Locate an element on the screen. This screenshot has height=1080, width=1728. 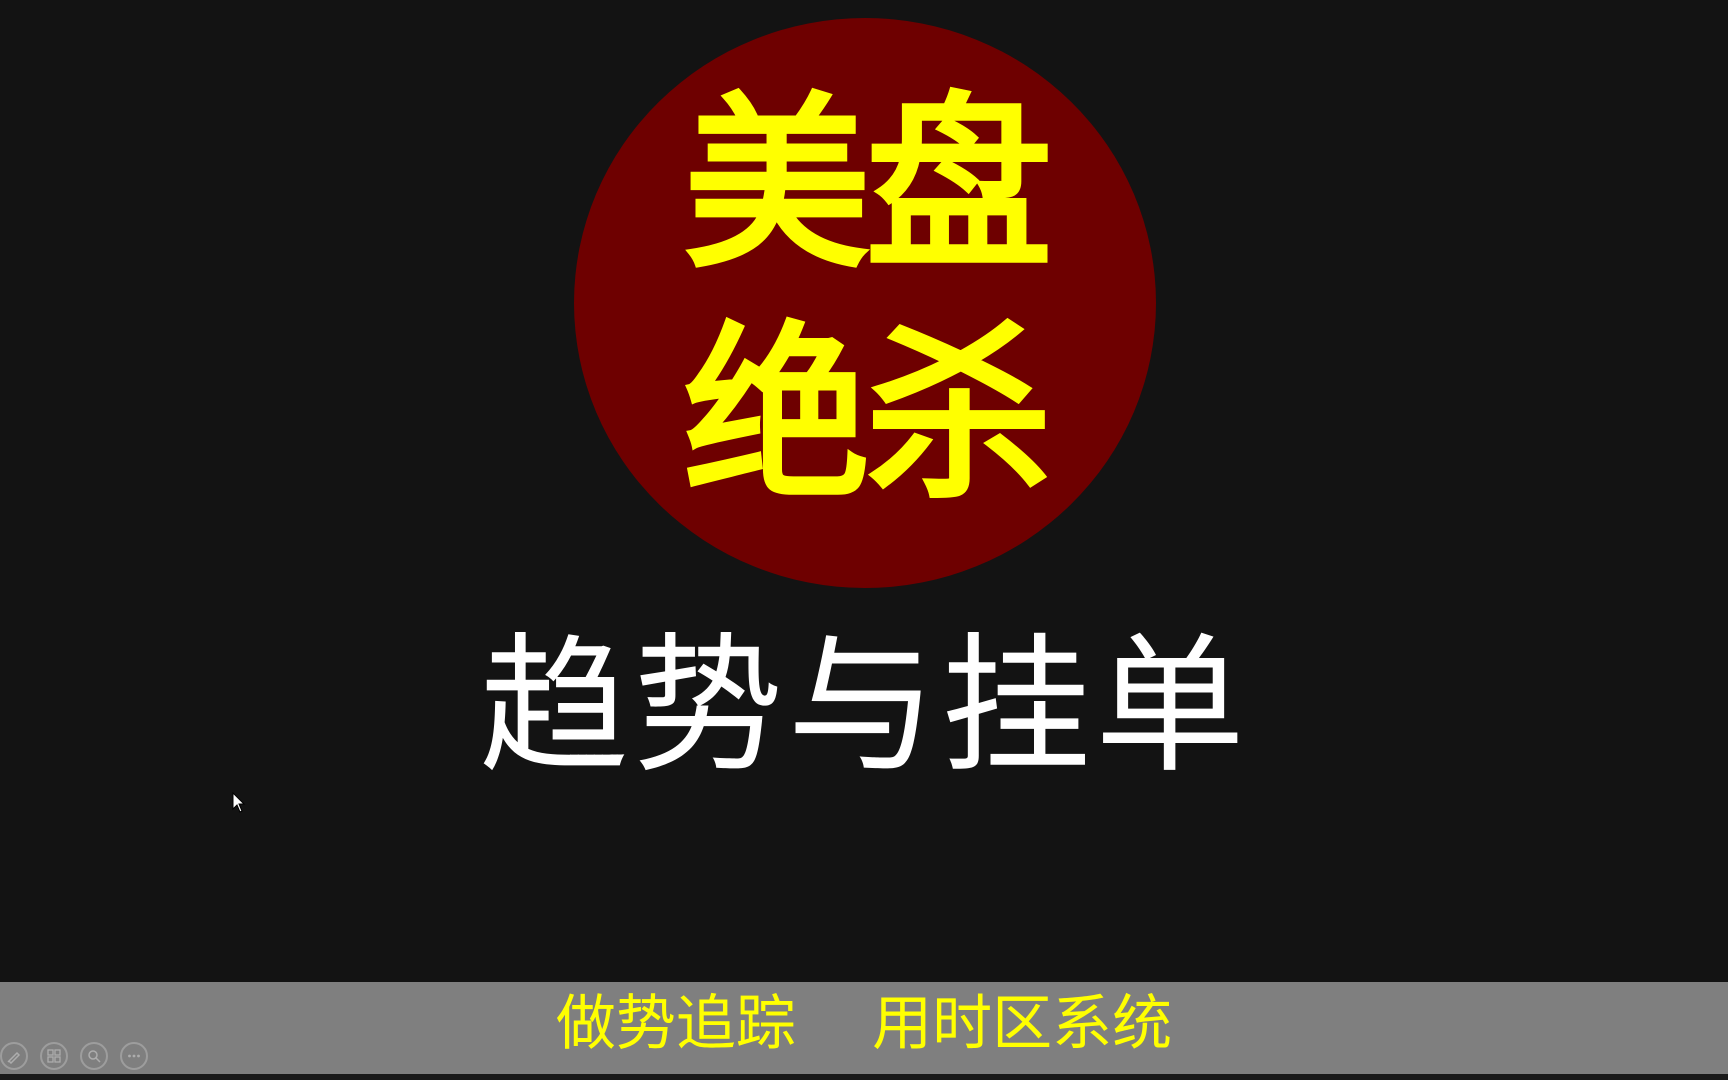
slideshow-toolbar is located at coordinates (74, 1058).